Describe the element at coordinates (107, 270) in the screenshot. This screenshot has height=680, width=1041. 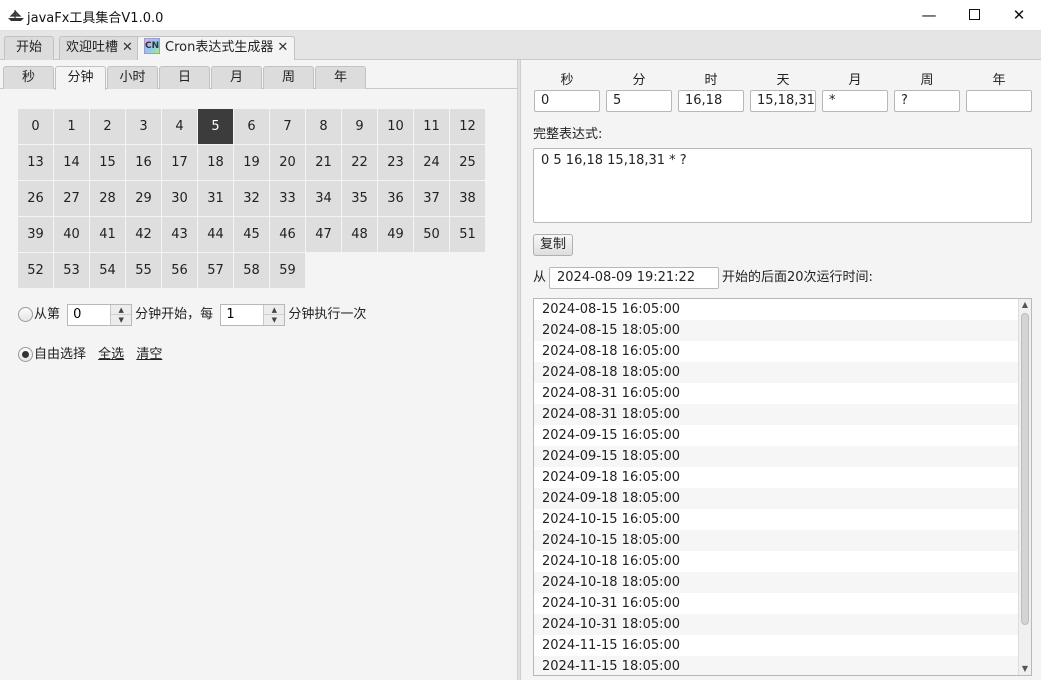
I see `minute-cell: 54` at that location.